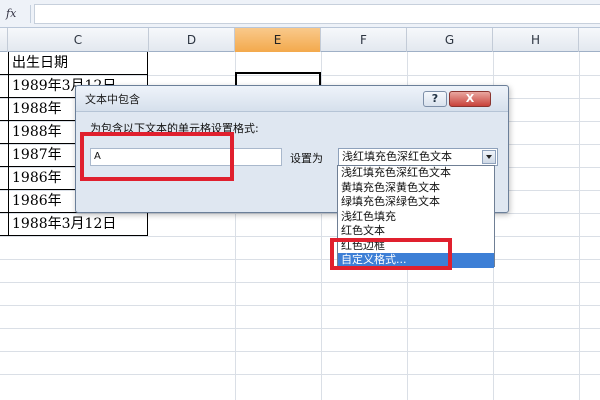  Describe the element at coordinates (78, 63) in the screenshot. I see `cell-c-header: 出生日期` at that location.